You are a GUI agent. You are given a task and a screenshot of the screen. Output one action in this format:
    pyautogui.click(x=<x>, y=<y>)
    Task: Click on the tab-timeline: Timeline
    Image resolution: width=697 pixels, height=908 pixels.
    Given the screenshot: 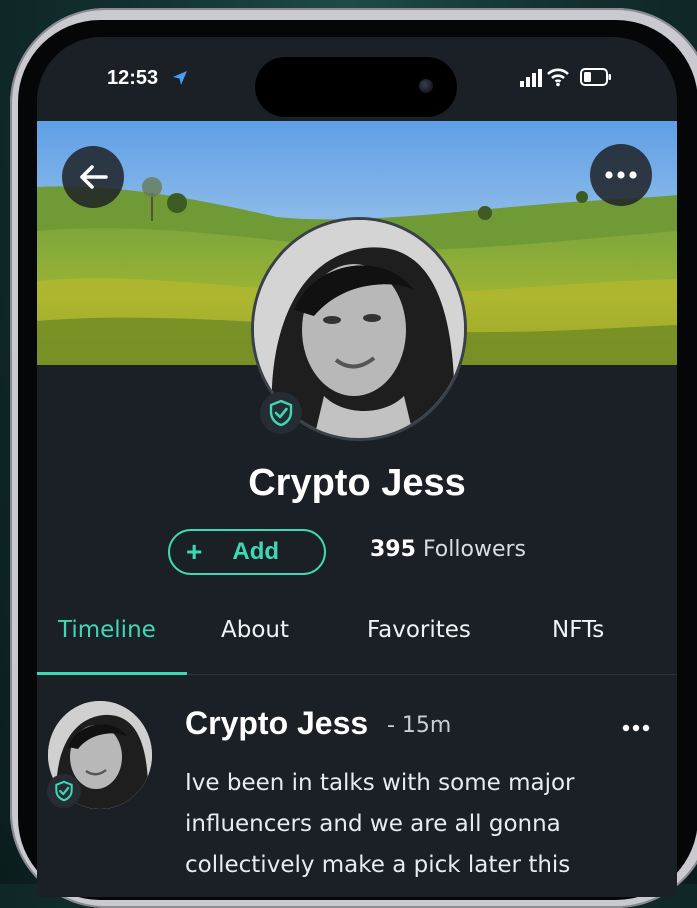 What is the action you would take?
    pyautogui.click(x=107, y=630)
    